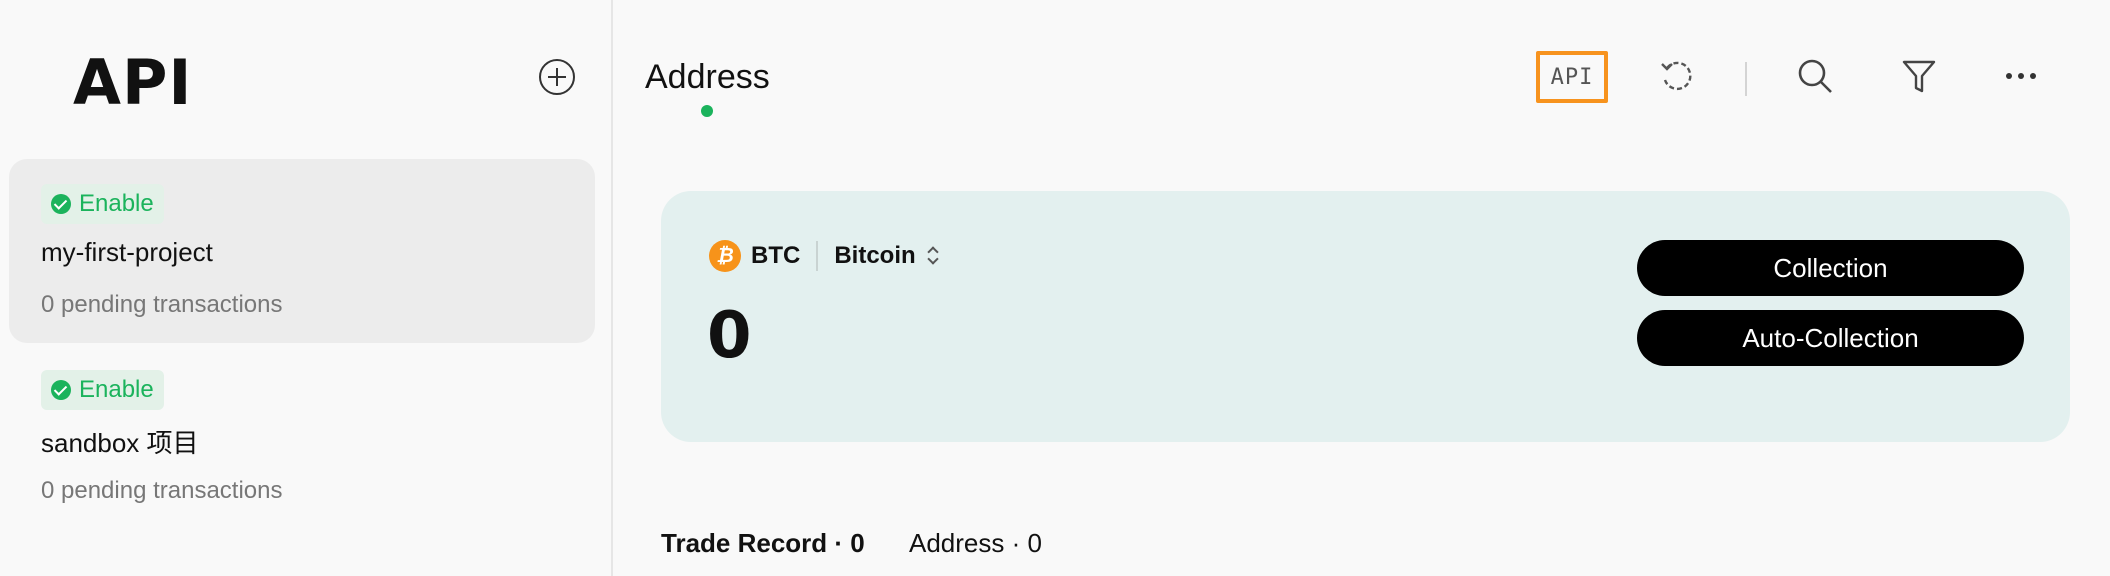 This screenshot has width=2110, height=576. I want to click on coin-divider, so click(817, 256).